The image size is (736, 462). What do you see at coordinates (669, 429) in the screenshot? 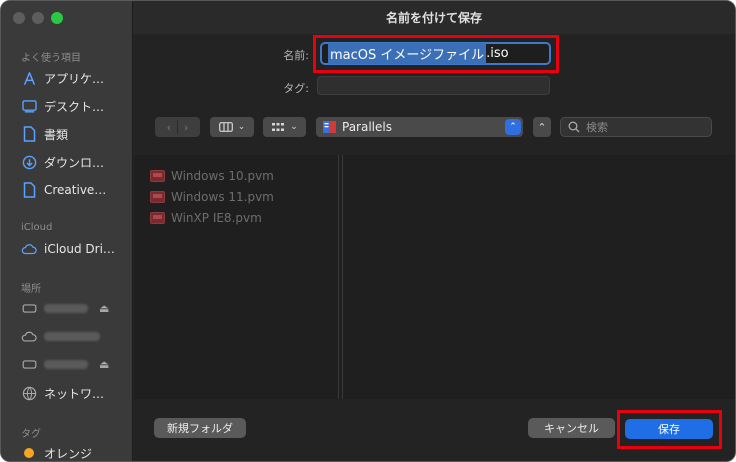
I see `save-highlight-box` at bounding box center [669, 429].